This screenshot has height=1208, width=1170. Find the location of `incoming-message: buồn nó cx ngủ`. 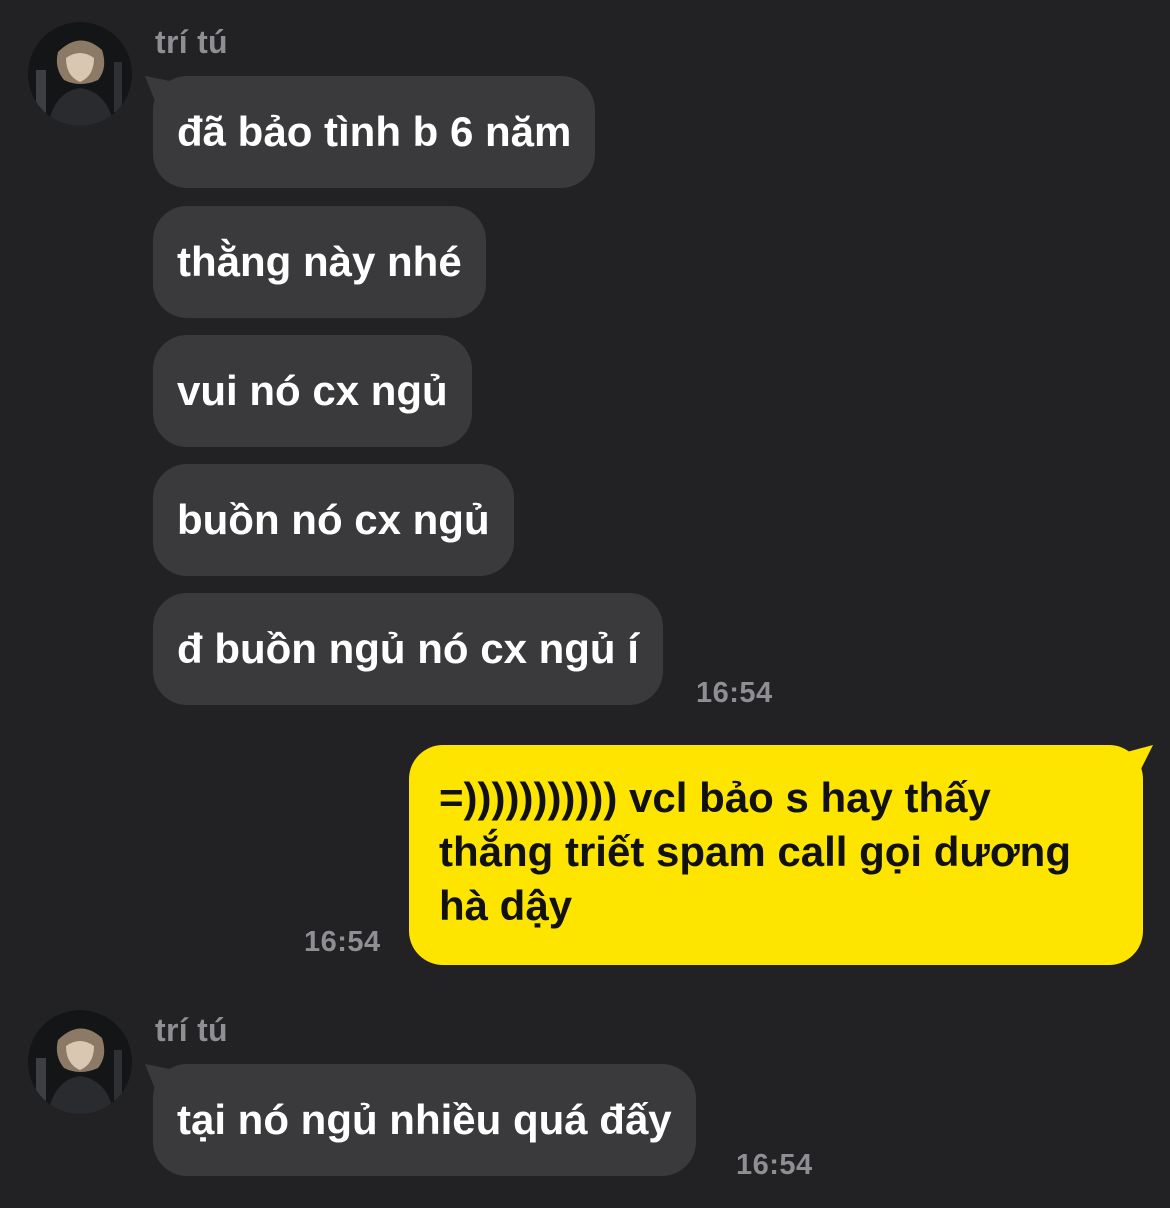

incoming-message: buồn nó cx ngủ is located at coordinates (333, 520).